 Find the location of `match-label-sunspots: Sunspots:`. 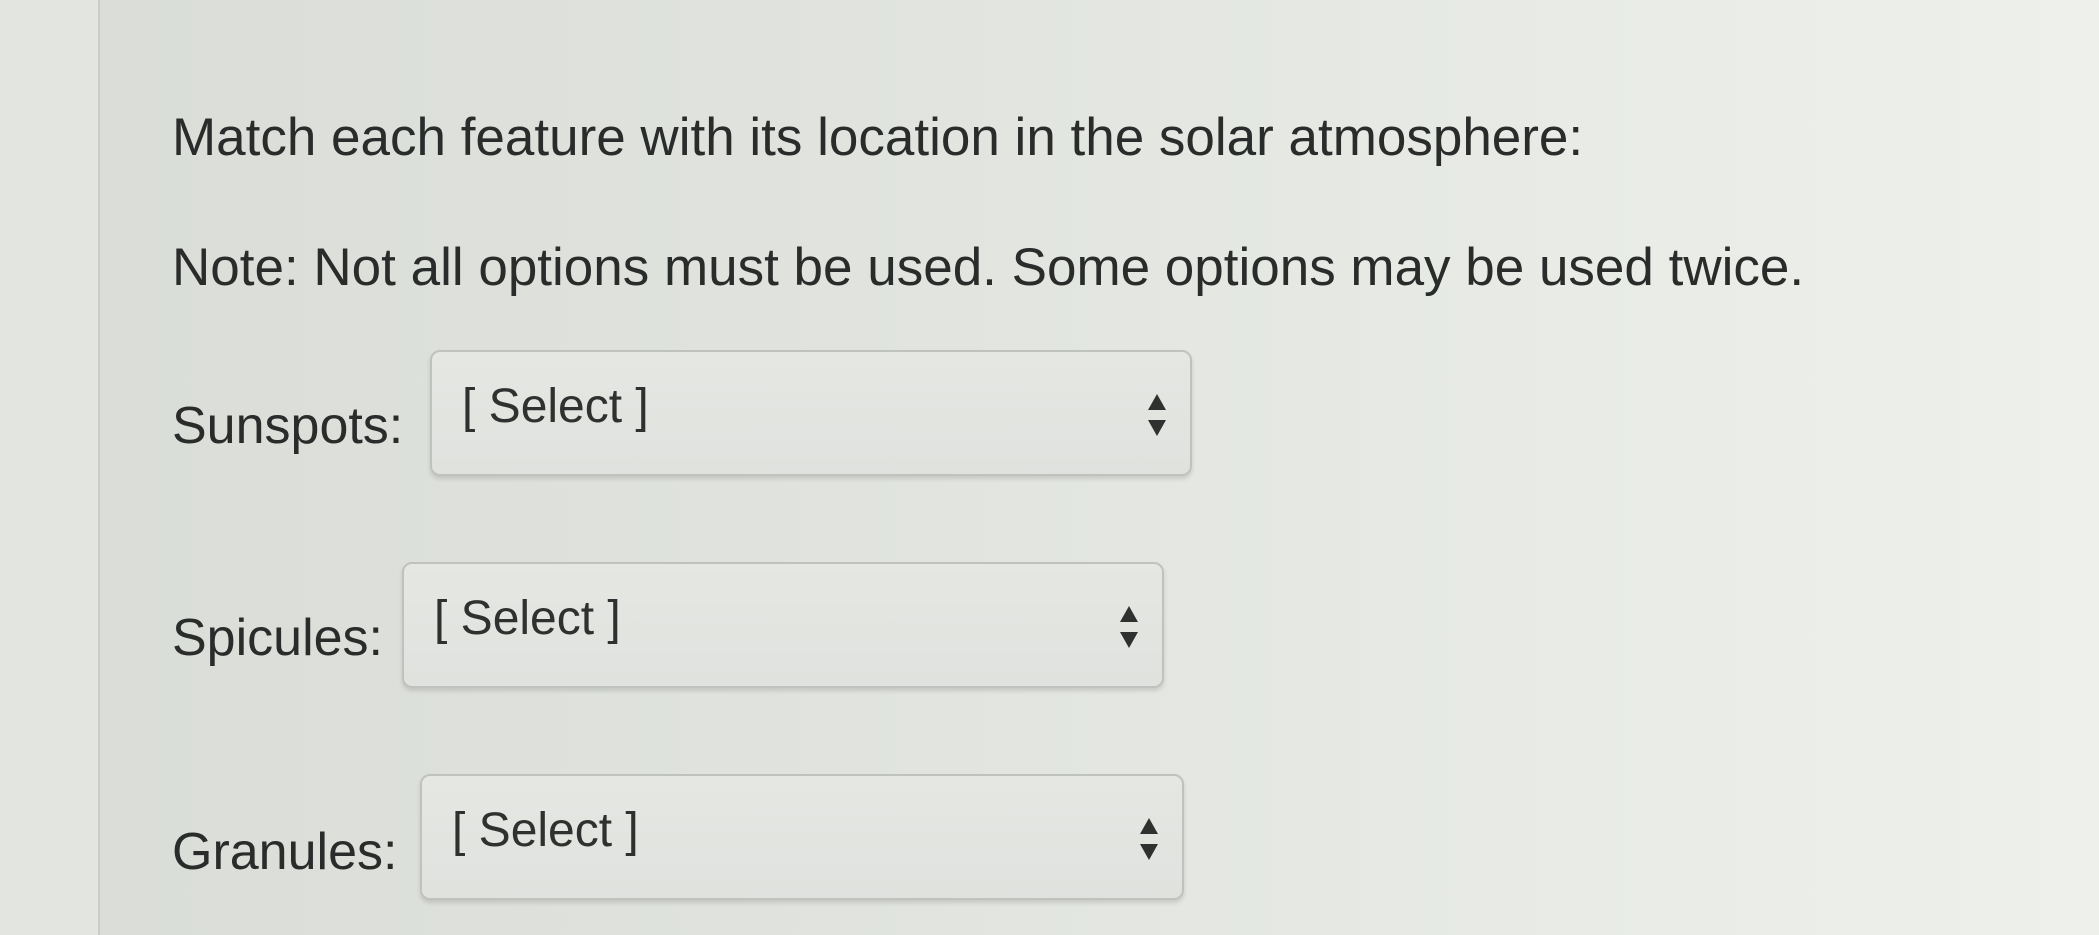

match-label-sunspots: Sunspots: is located at coordinates (288, 426).